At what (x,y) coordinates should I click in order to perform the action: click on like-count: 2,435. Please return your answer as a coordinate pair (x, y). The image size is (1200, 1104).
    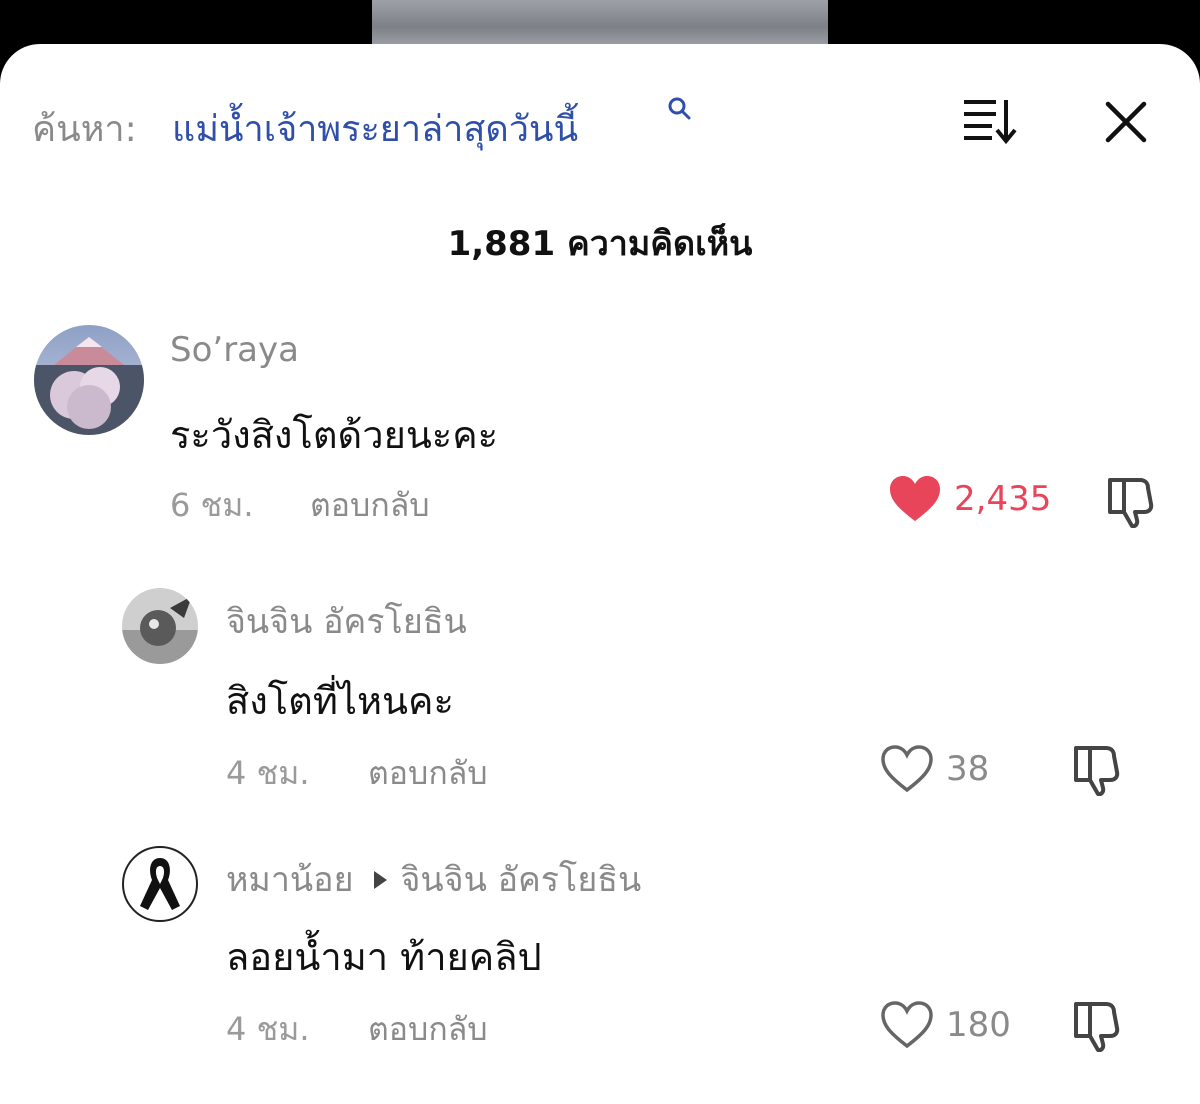
    Looking at the image, I should click on (1003, 499).